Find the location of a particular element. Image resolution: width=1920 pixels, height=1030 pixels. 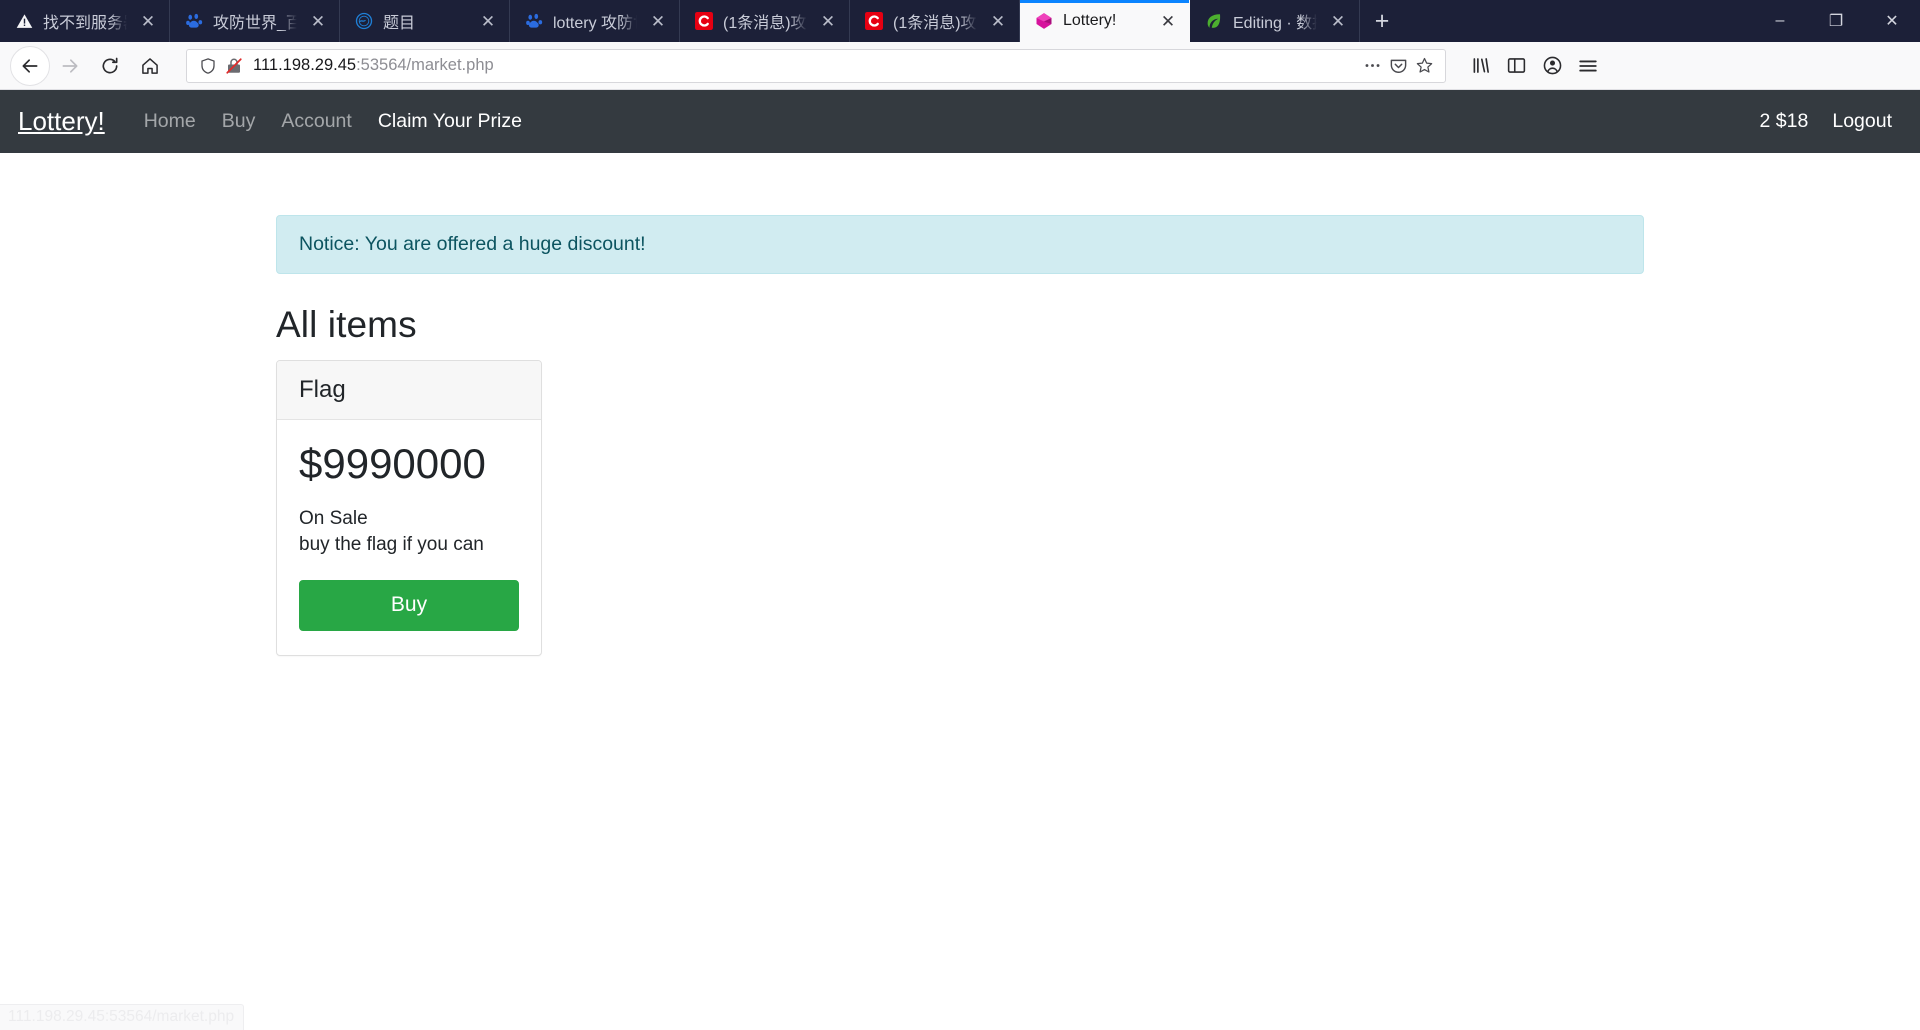

notice-alert: Notice: You are offered a huge discount! is located at coordinates (960, 244).